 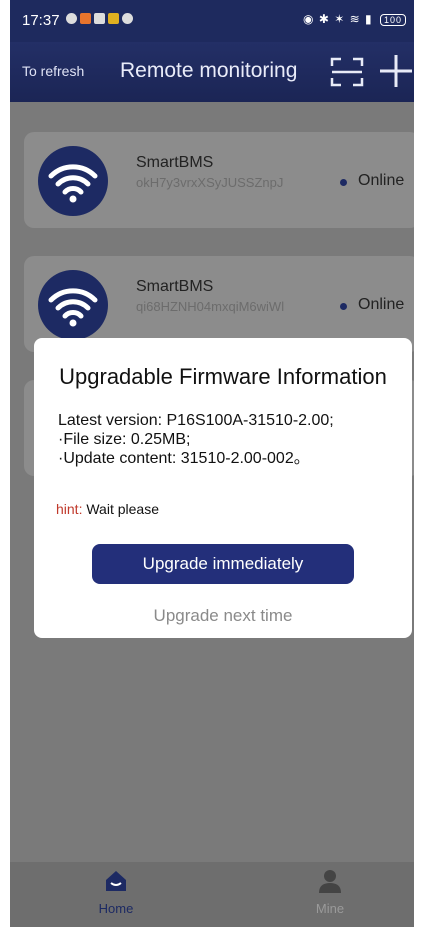 I want to click on nav-label: Home, so click(x=116, y=908).